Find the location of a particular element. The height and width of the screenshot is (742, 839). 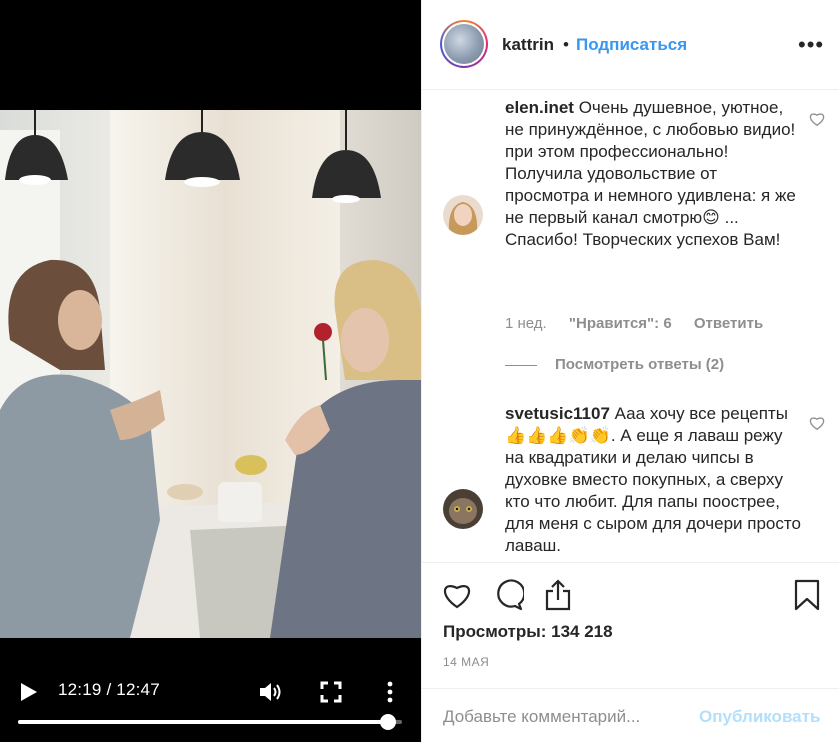

views-count: Просмотры: 134 218 is located at coordinates (528, 632).